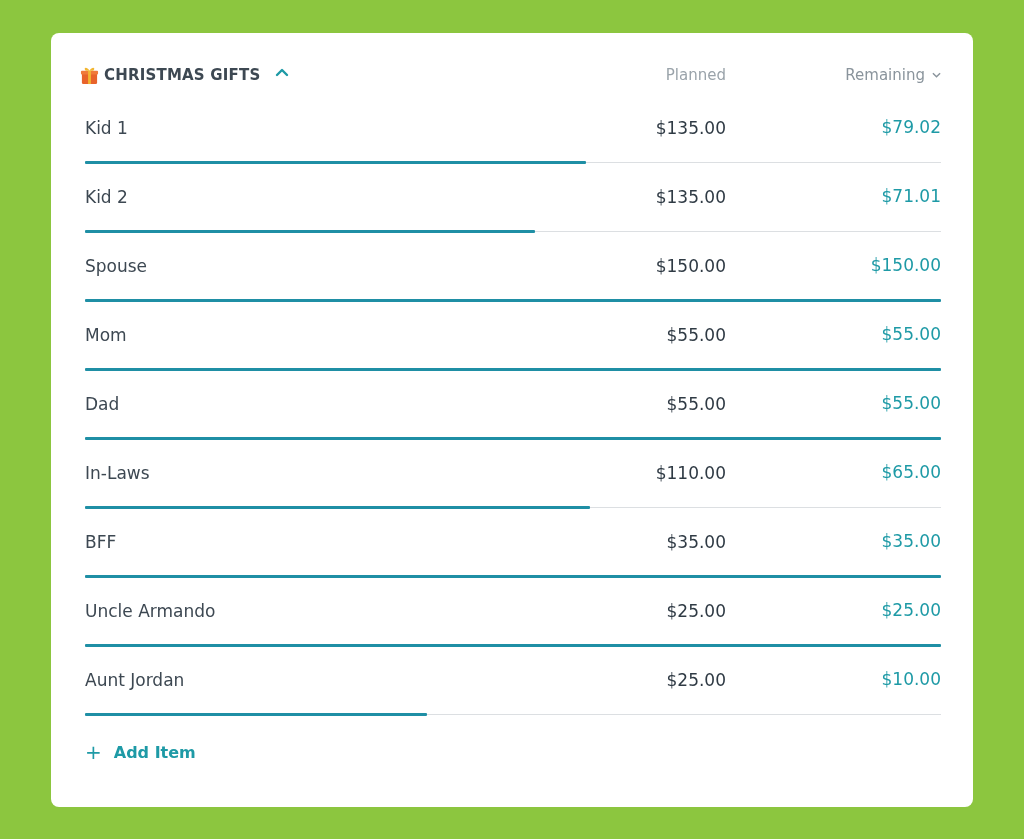  Describe the element at coordinates (910, 678) in the screenshot. I see `remaining-amount: $10.00` at that location.